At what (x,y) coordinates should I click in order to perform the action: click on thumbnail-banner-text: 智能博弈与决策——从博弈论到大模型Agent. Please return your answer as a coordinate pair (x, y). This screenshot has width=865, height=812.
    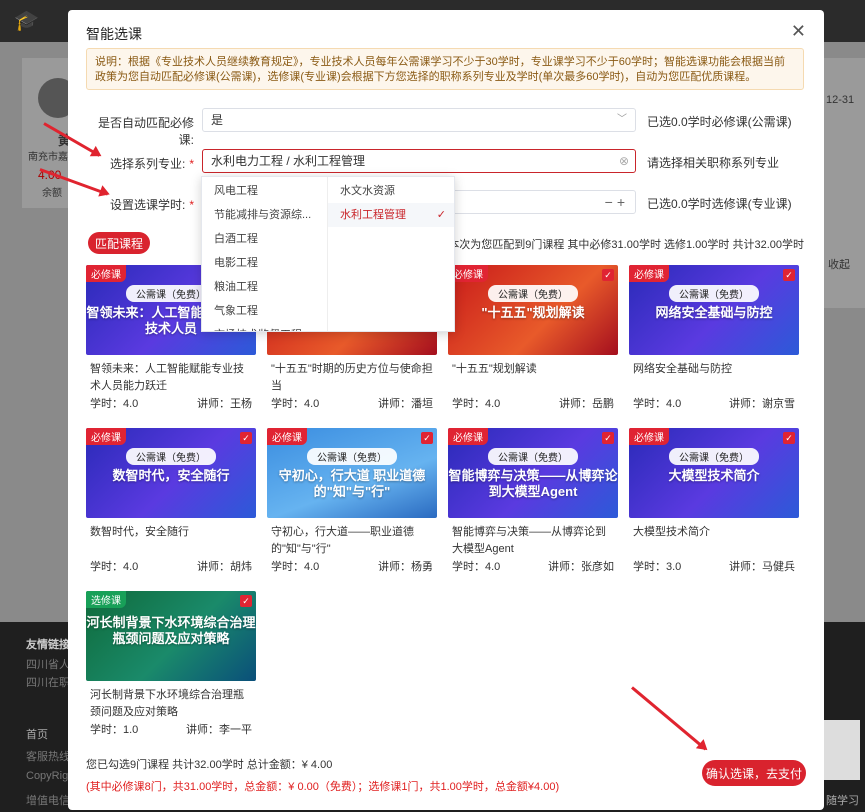
    Looking at the image, I should click on (533, 483).